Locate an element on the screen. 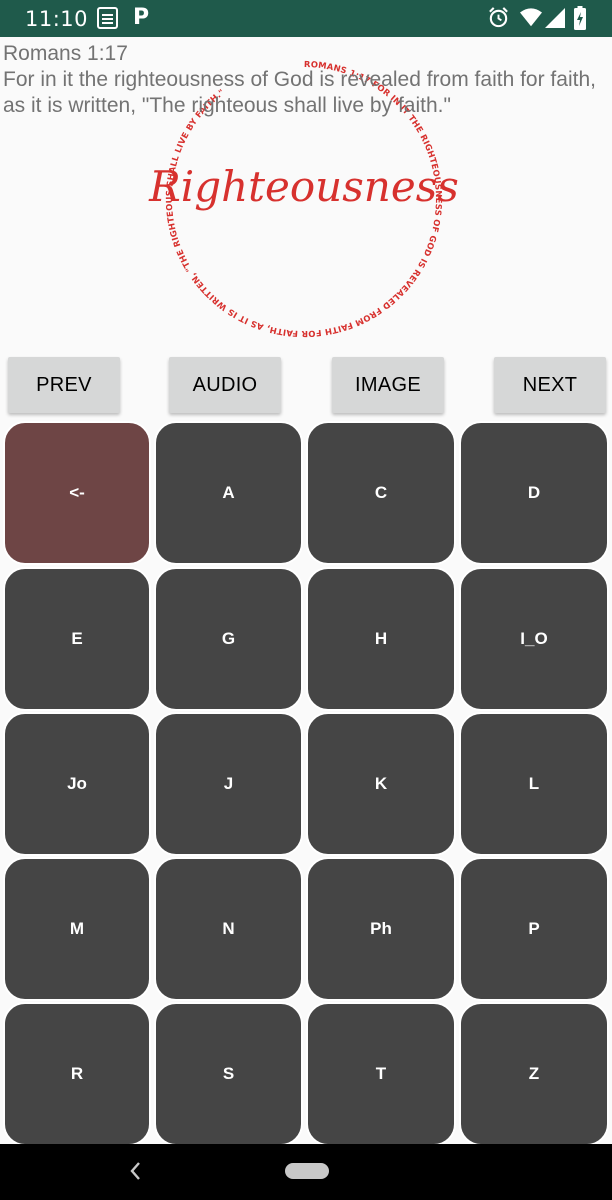 This screenshot has width=612, height=1200. navigation-bar is located at coordinates (306, 1172).